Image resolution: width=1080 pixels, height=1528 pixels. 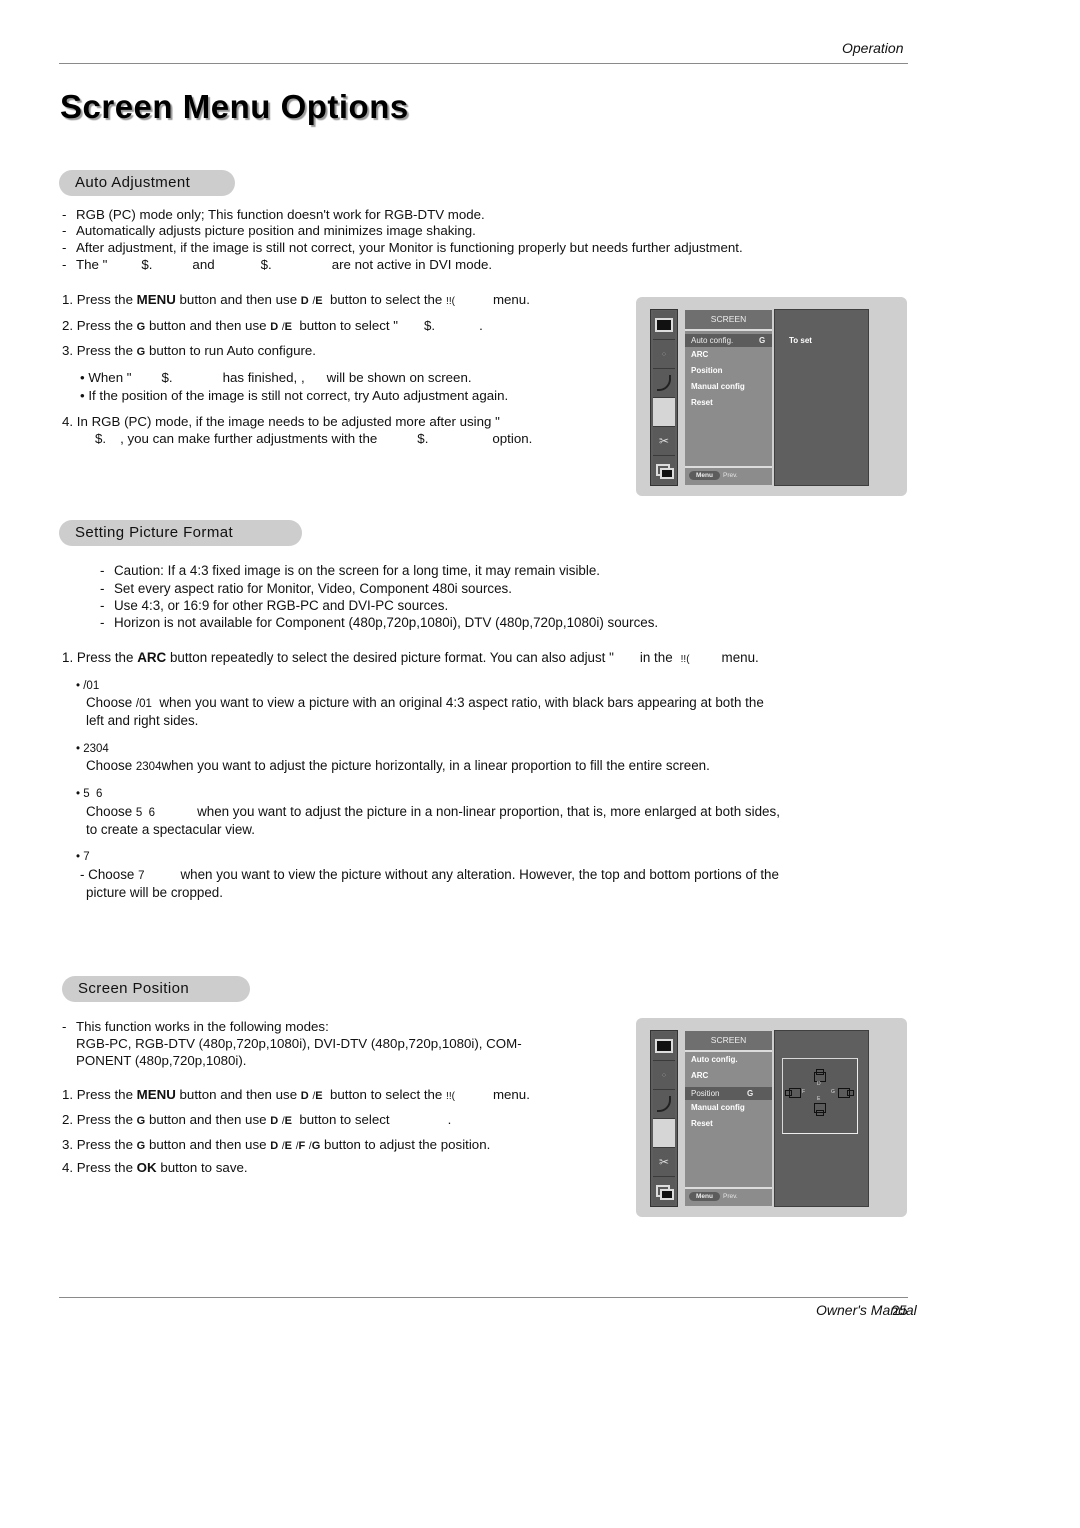 What do you see at coordinates (234, 106) in the screenshot?
I see `page-title: Screen Menu Options` at bounding box center [234, 106].